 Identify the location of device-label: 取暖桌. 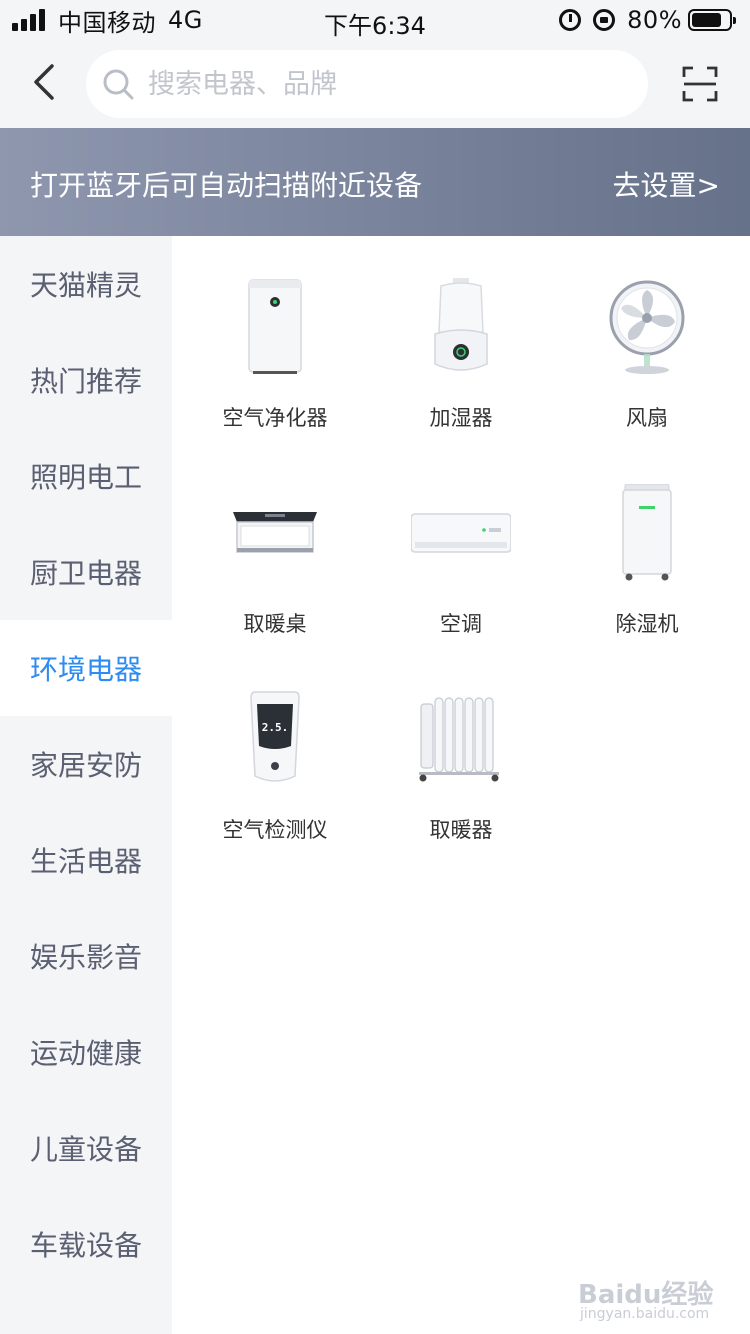
(275, 624).